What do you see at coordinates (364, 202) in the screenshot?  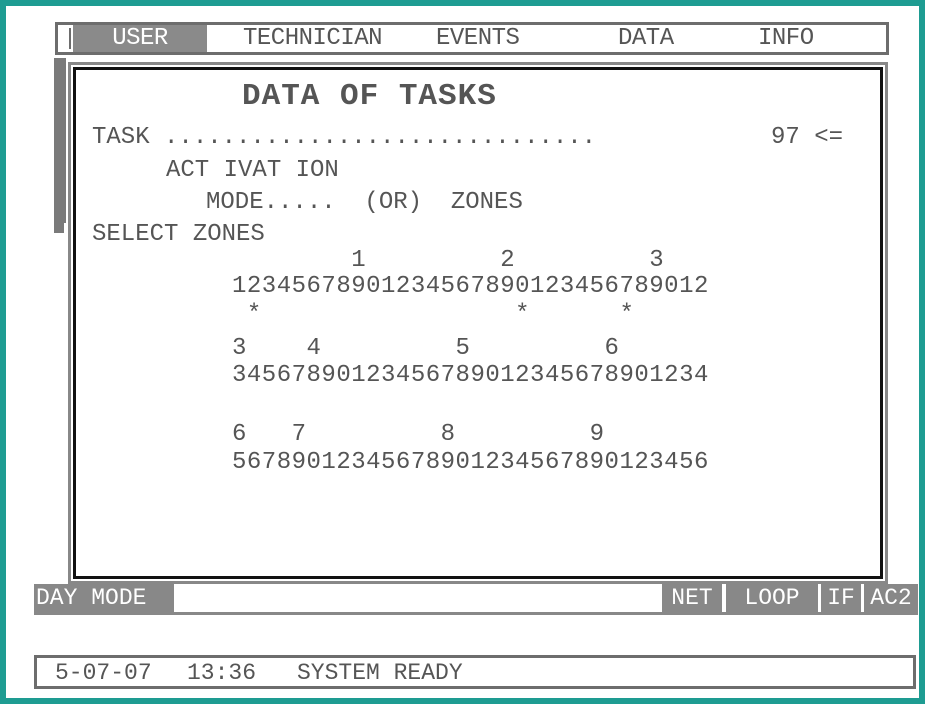 I see `mode-line: MODE..... (OR) ZONES` at bounding box center [364, 202].